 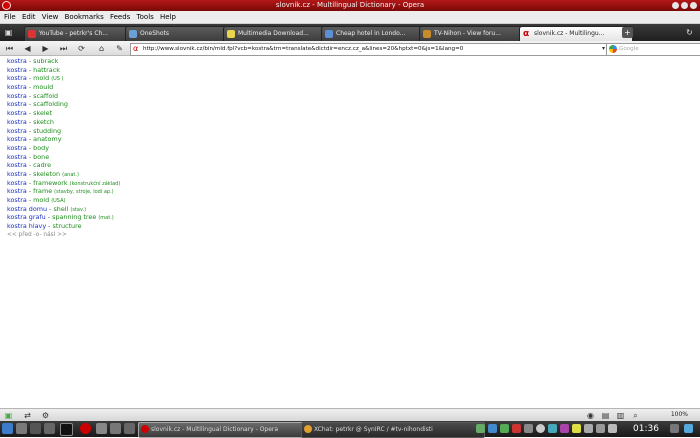 What do you see at coordinates (605, 415) in the screenshot?
I see `image-icon: ▤` at bounding box center [605, 415].